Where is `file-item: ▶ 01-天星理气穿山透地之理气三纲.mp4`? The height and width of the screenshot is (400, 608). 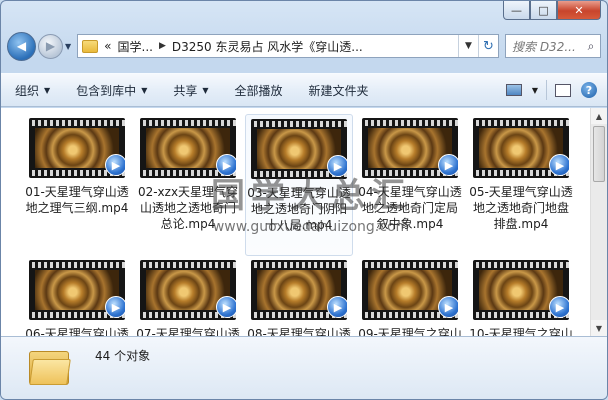
file-item: ▶ 01-天星理气穿山透地之理气三纲.mp4 is located at coordinates (77, 185).